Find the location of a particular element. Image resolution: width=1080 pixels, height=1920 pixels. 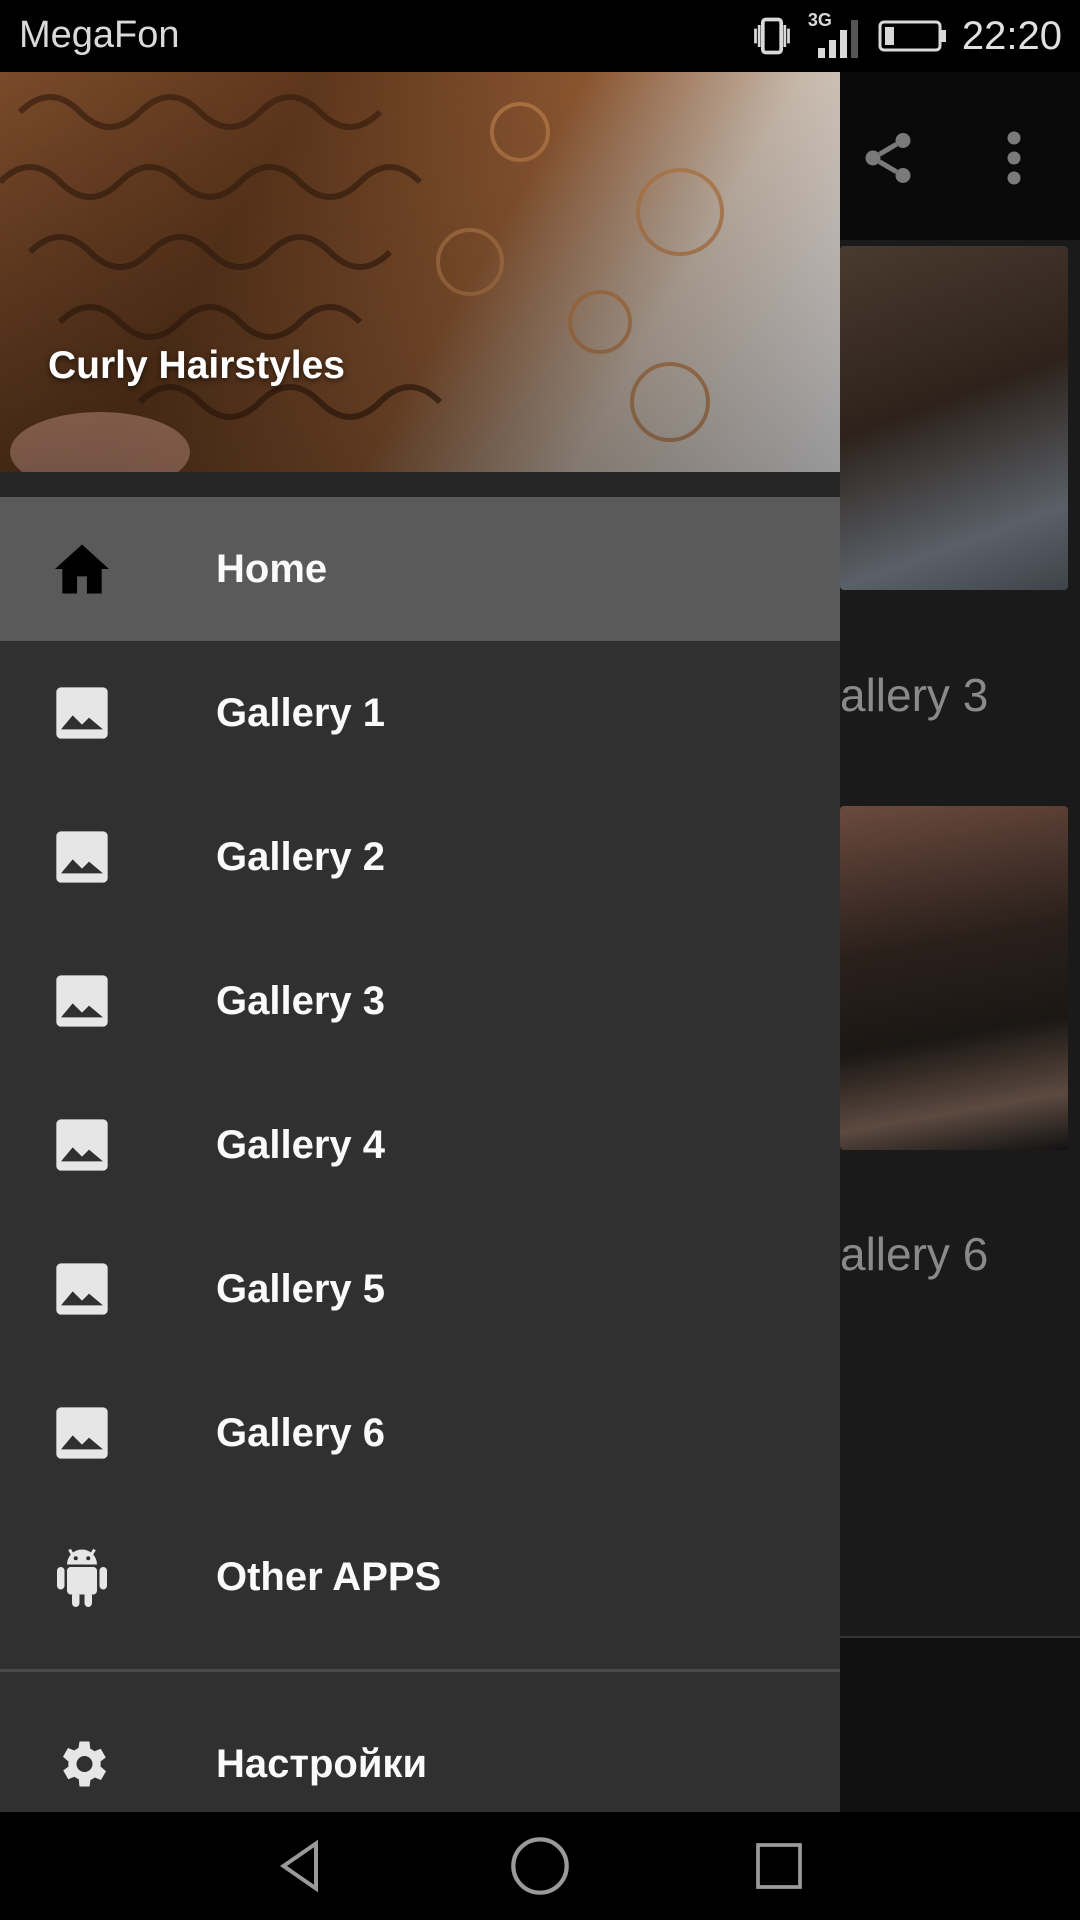

nav-item-gallery-1: Gallery 1 is located at coordinates (420, 713).